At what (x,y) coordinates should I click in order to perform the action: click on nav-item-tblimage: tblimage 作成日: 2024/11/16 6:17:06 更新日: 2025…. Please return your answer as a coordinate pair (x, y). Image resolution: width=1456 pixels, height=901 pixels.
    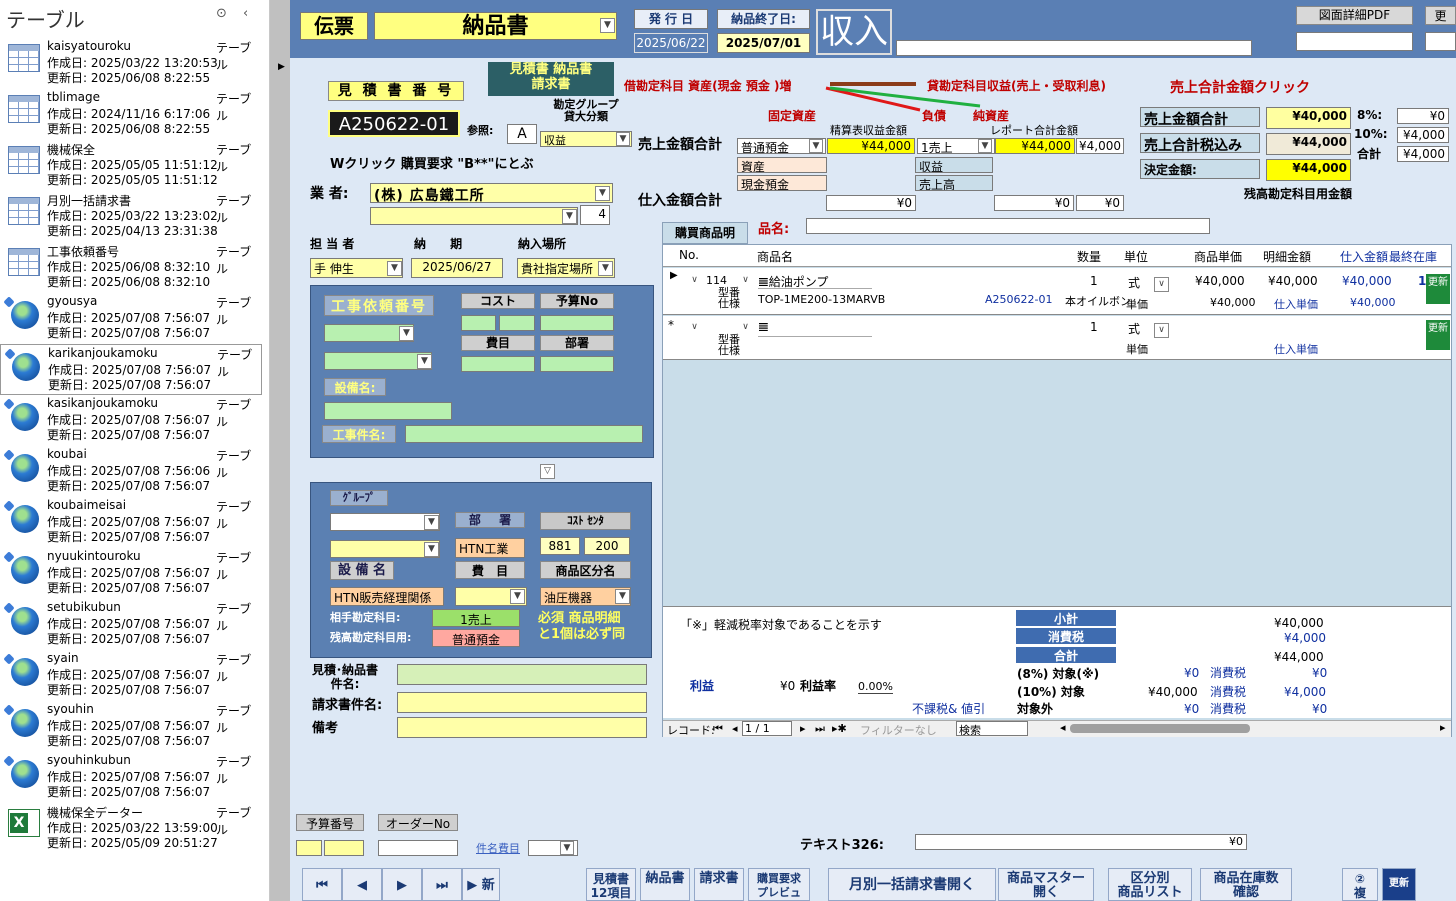
    Looking at the image, I should click on (131, 114).